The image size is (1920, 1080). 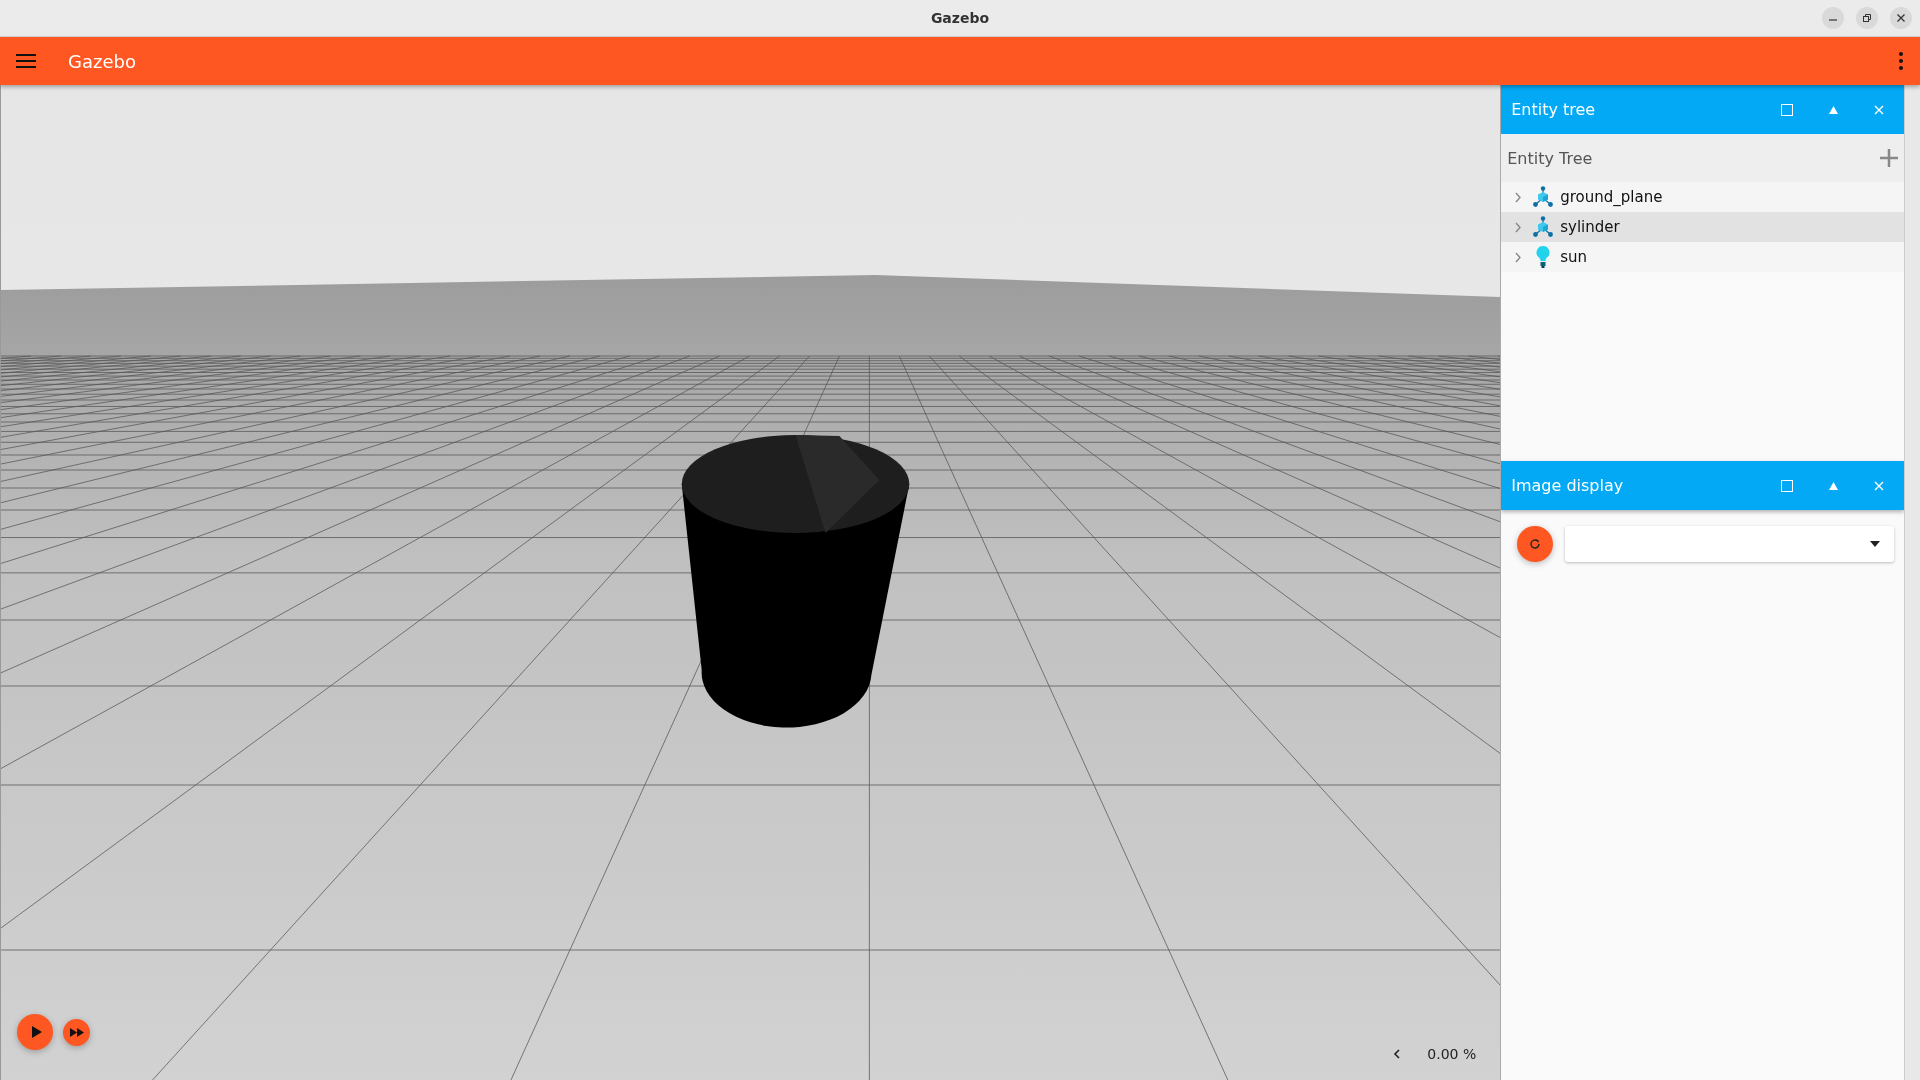 I want to click on fast-forward-icon, so click(x=76, y=1032).